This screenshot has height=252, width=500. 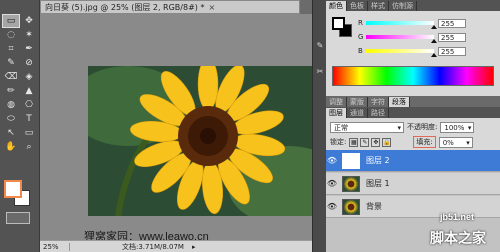 What do you see at coordinates (376, 142) in the screenshot?
I see `lock-position-icon: ✥` at bounding box center [376, 142].